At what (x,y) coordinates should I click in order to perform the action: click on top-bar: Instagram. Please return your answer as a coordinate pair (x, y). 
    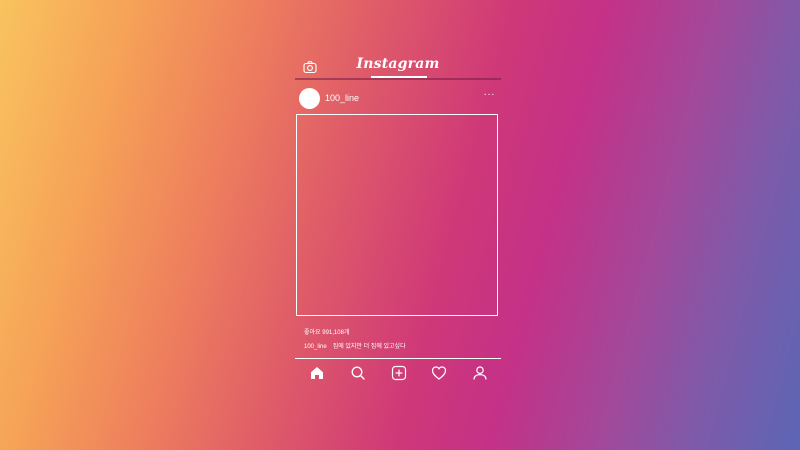
    Looking at the image, I should click on (398, 66).